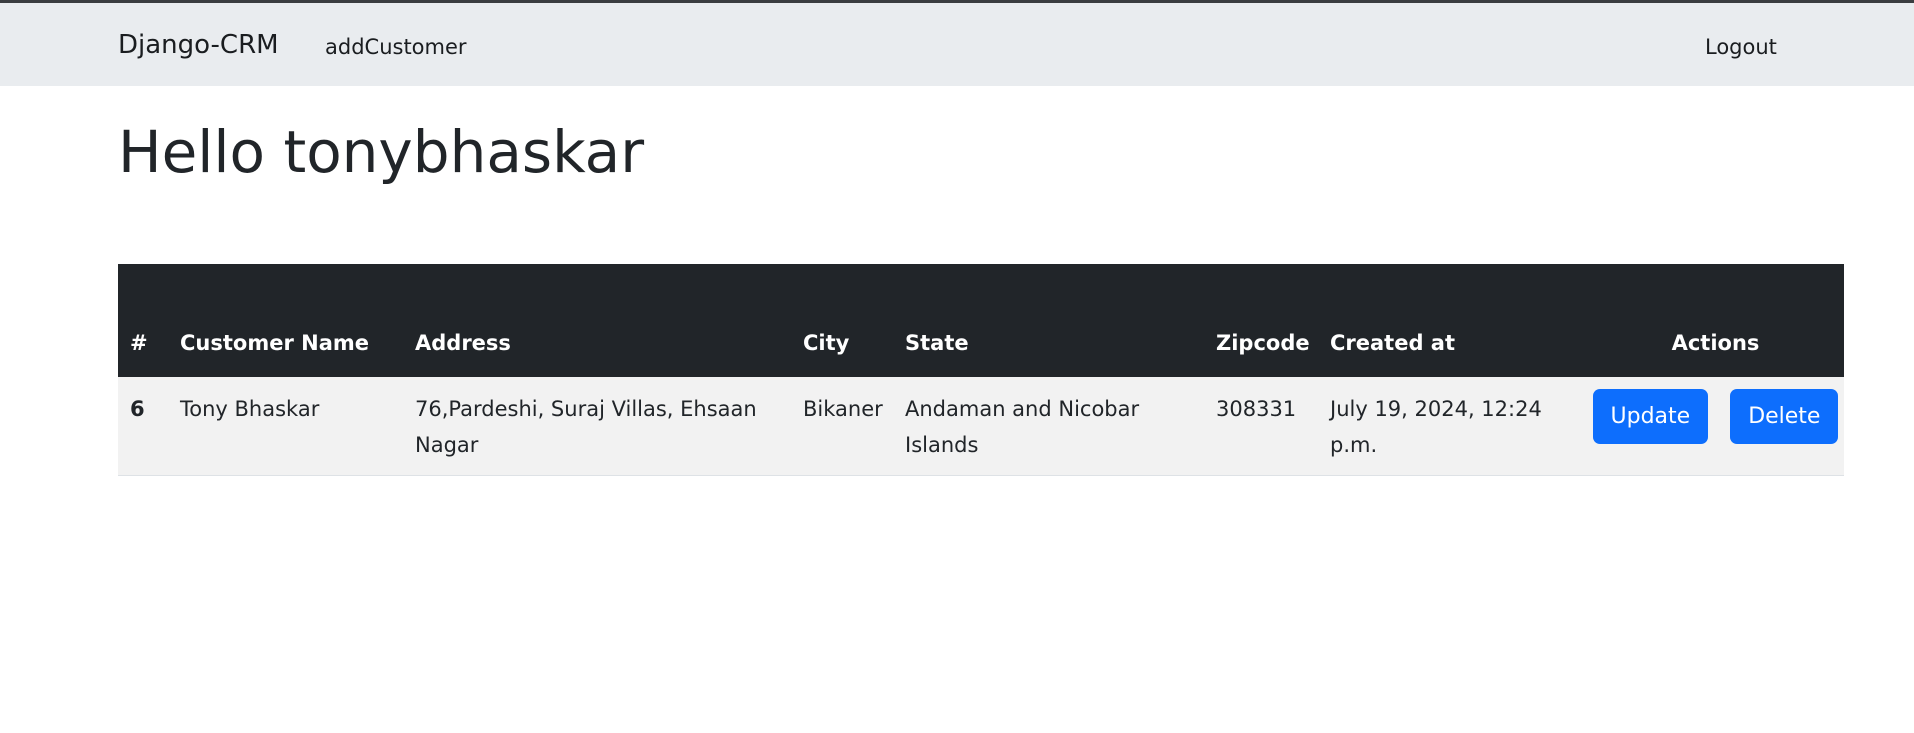  I want to click on update-button: Update, so click(1650, 416).